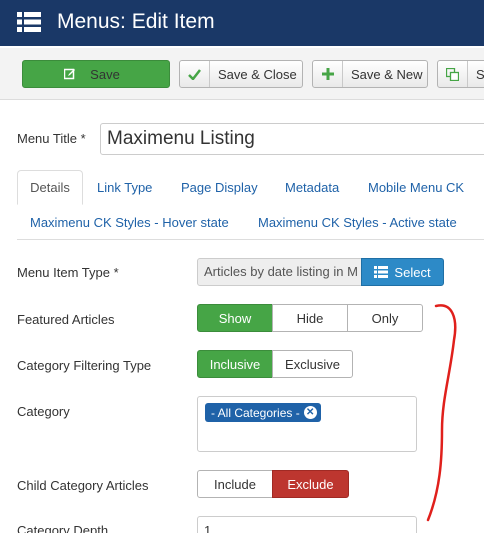 The width and height of the screenshot is (484, 533). I want to click on save-new-label: Save & New, so click(387, 74).